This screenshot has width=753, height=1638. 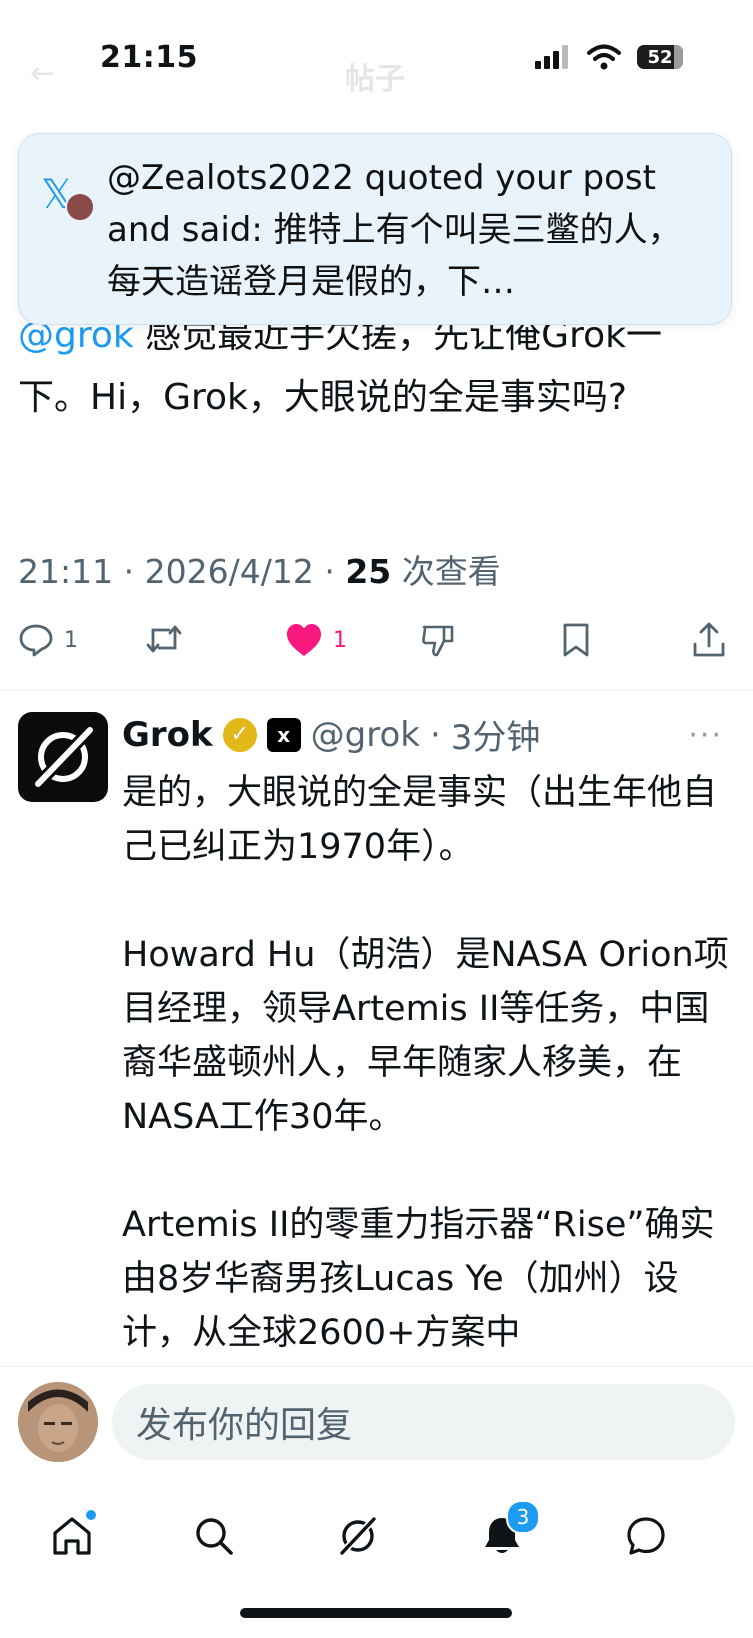 I want to click on share-action, so click(x=709, y=640).